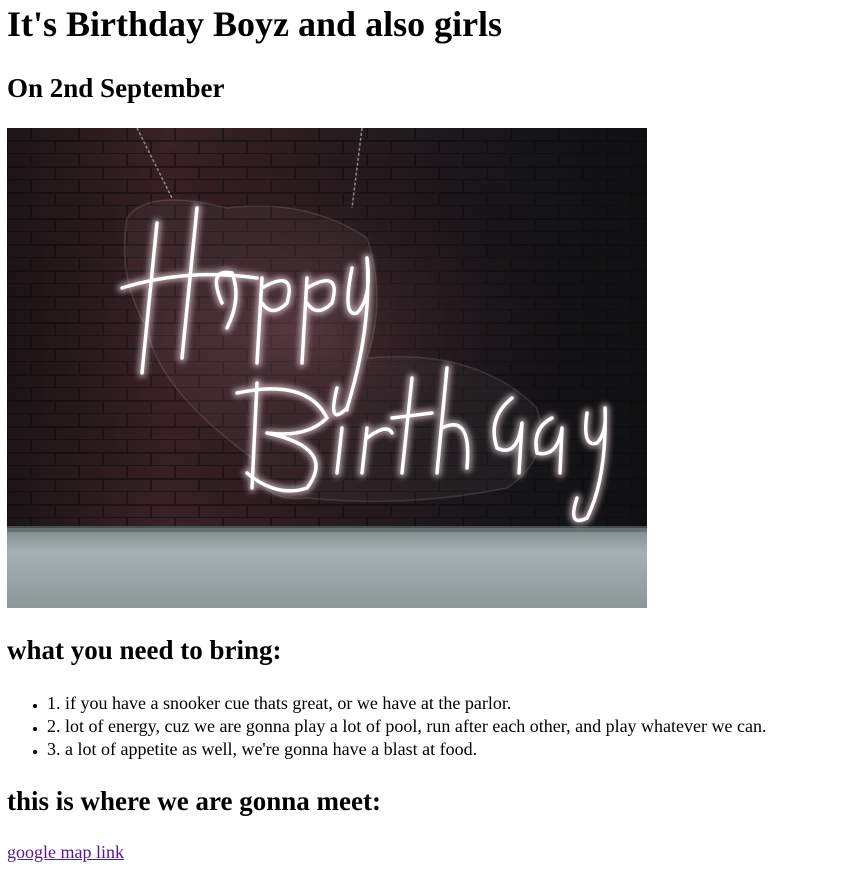  I want to click on google-map-link: google map link, so click(65, 852).